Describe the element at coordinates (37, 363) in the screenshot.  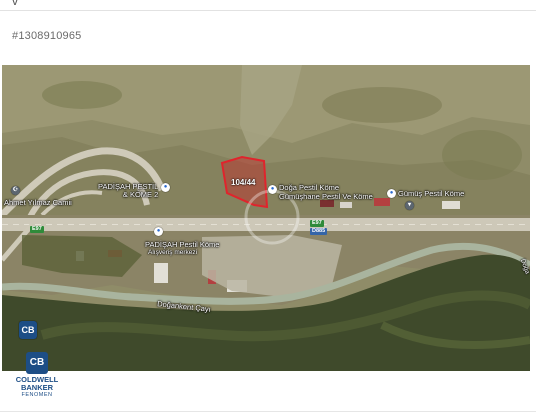
I see `cb-logo-icon: CB` at that location.